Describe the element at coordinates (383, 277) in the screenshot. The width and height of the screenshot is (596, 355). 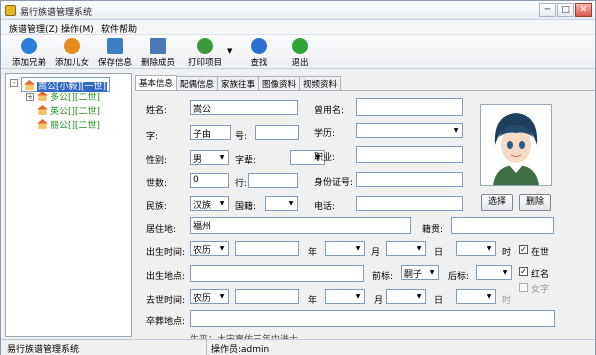
I see `prefix-label: 前标:` at that location.